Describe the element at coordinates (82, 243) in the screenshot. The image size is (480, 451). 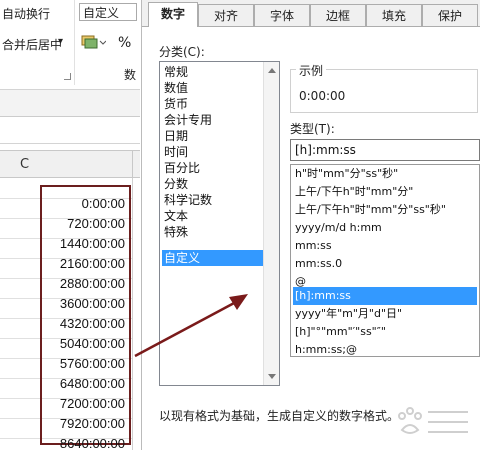
I see `cell-value: 1440:00:00` at that location.